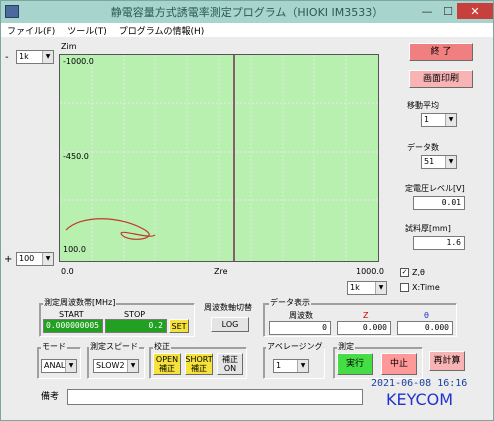  What do you see at coordinates (346, 346) in the screenshot?
I see `measure-title: 測定` at bounding box center [346, 346].